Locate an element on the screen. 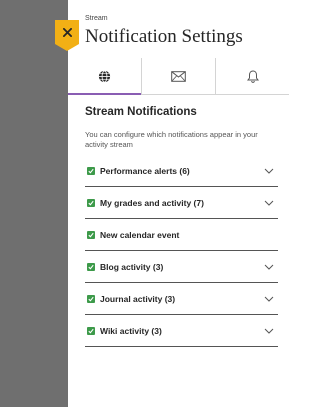 The image size is (320, 407). notification-row-performance-alerts: Performance alerts (6) is located at coordinates (181, 171).